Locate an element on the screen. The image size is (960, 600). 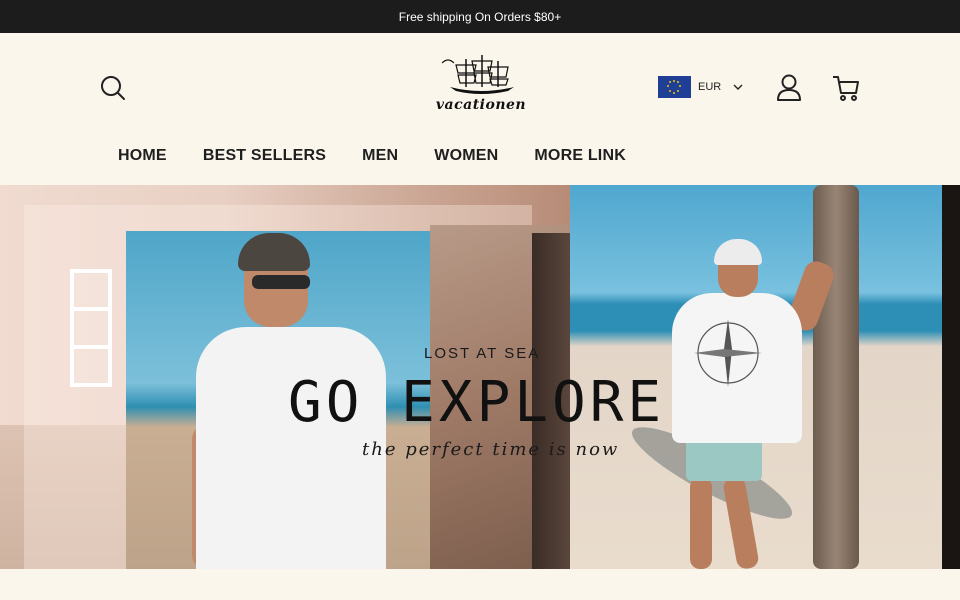
search-button is located at coordinates (113, 88).